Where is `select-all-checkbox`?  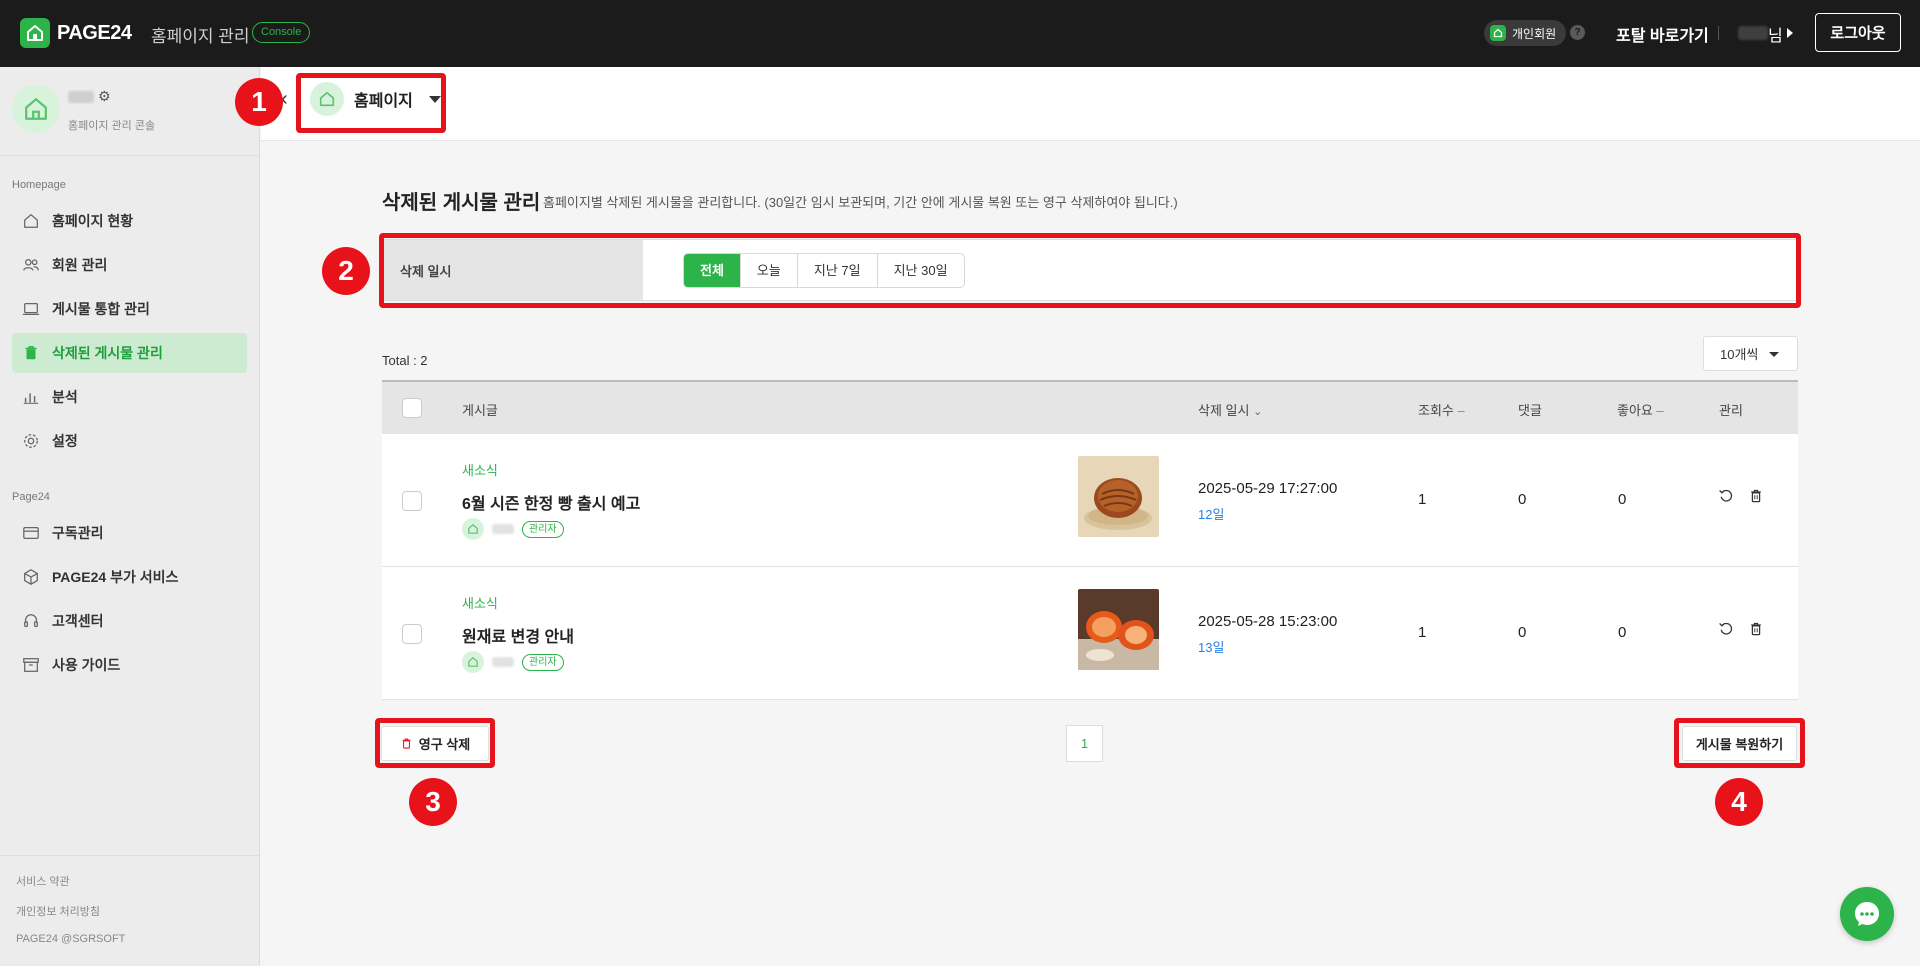
select-all-checkbox is located at coordinates (412, 408).